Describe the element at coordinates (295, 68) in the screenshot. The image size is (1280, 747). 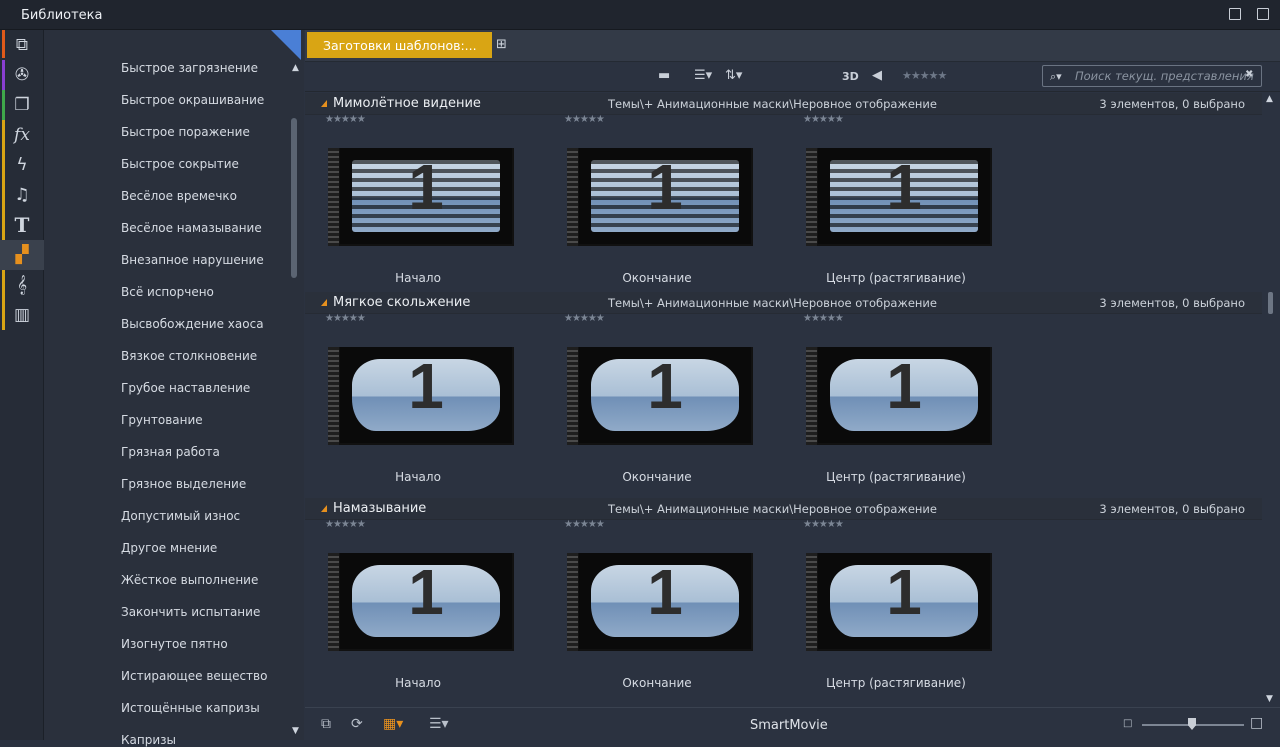
I see `scroll-up-arrow: ▲` at that location.